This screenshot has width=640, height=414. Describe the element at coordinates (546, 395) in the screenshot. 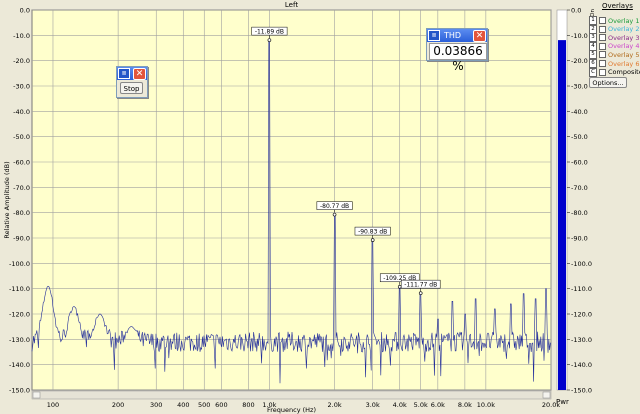

I see `scroll-right-button` at that location.